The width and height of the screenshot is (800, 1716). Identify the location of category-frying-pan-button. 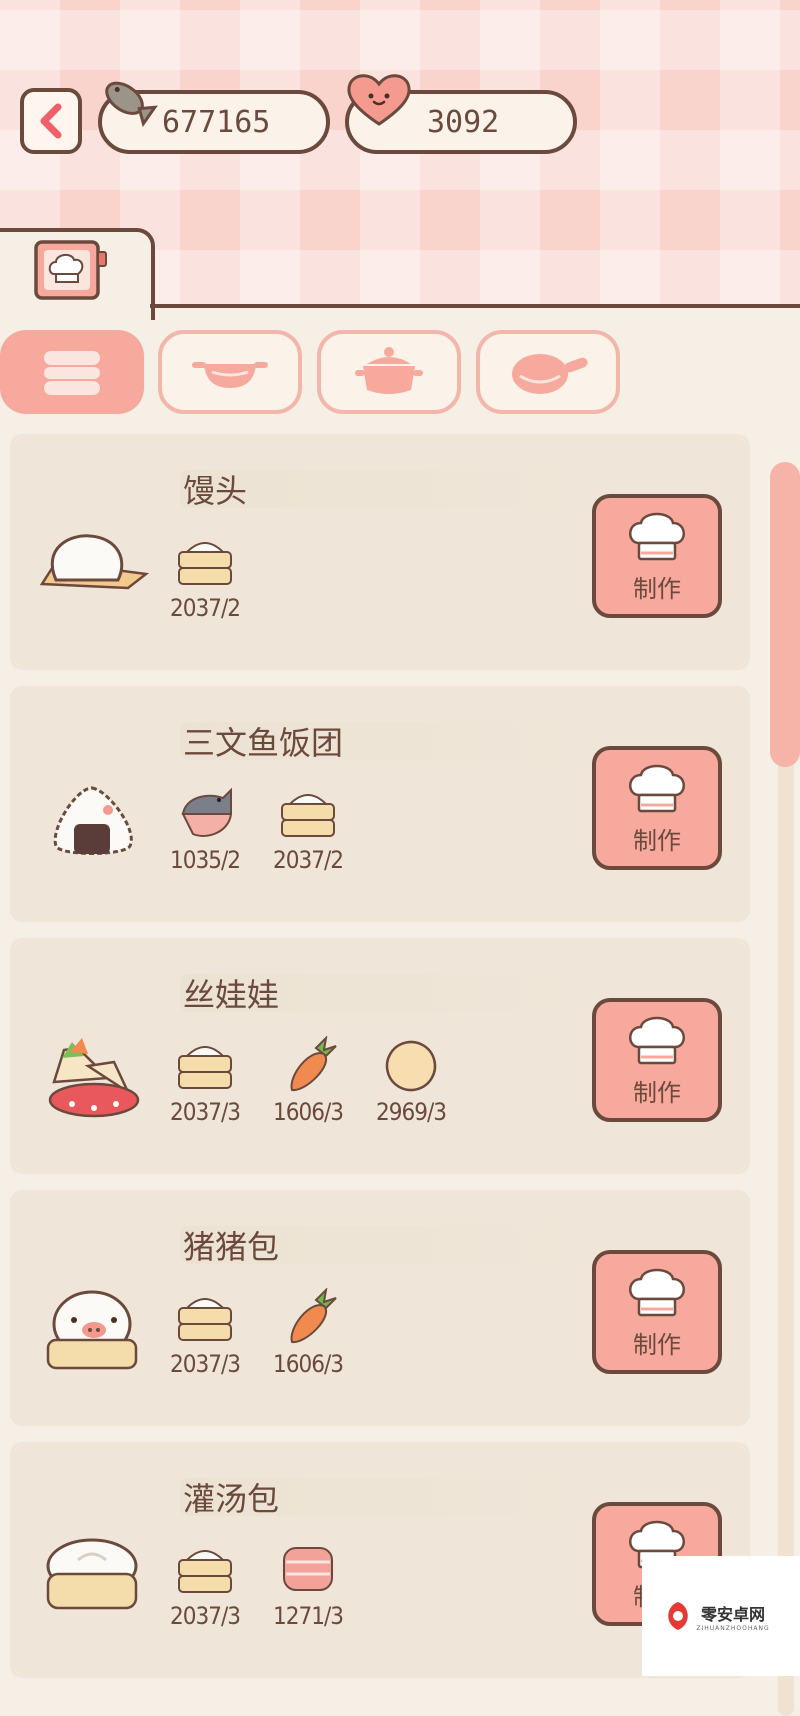
(548, 372).